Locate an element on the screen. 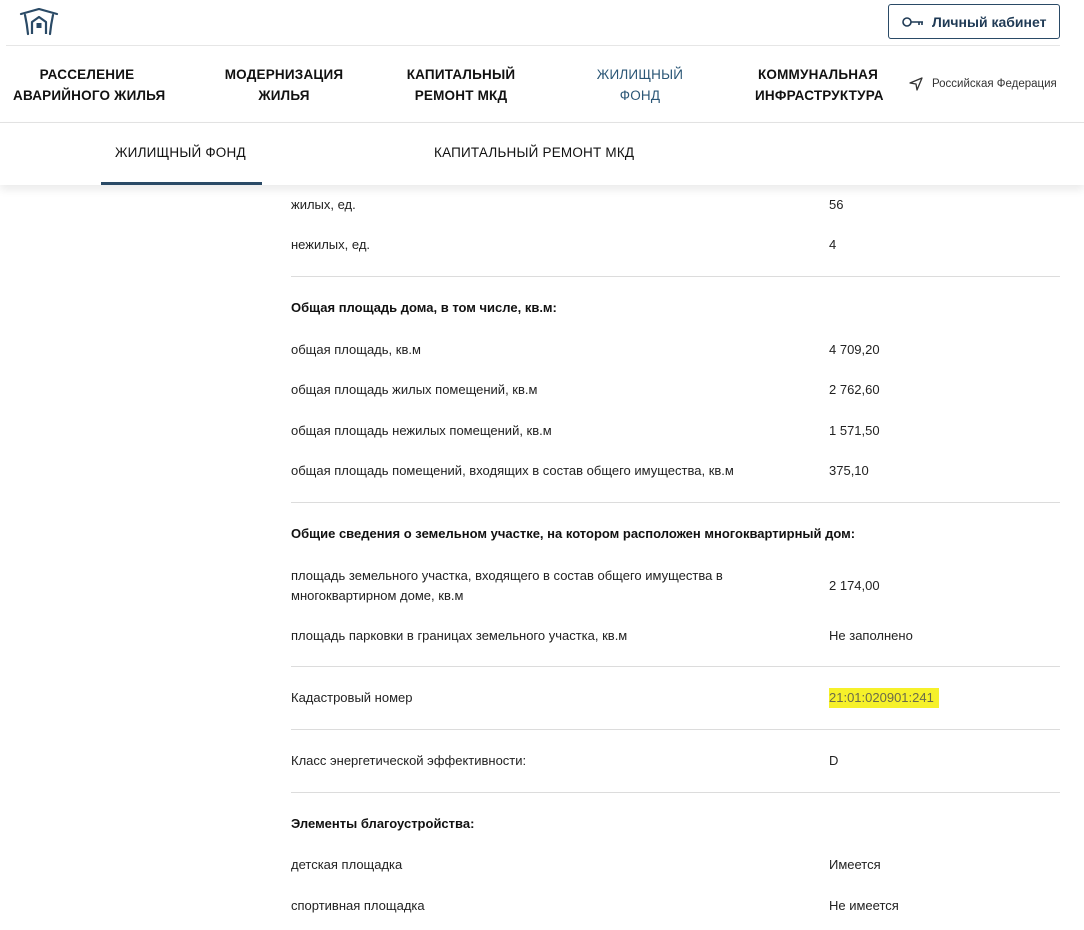  tab-capital-repair: КАПИТАЛЬНЫЙ РЕМОНТ МКД is located at coordinates (534, 152).